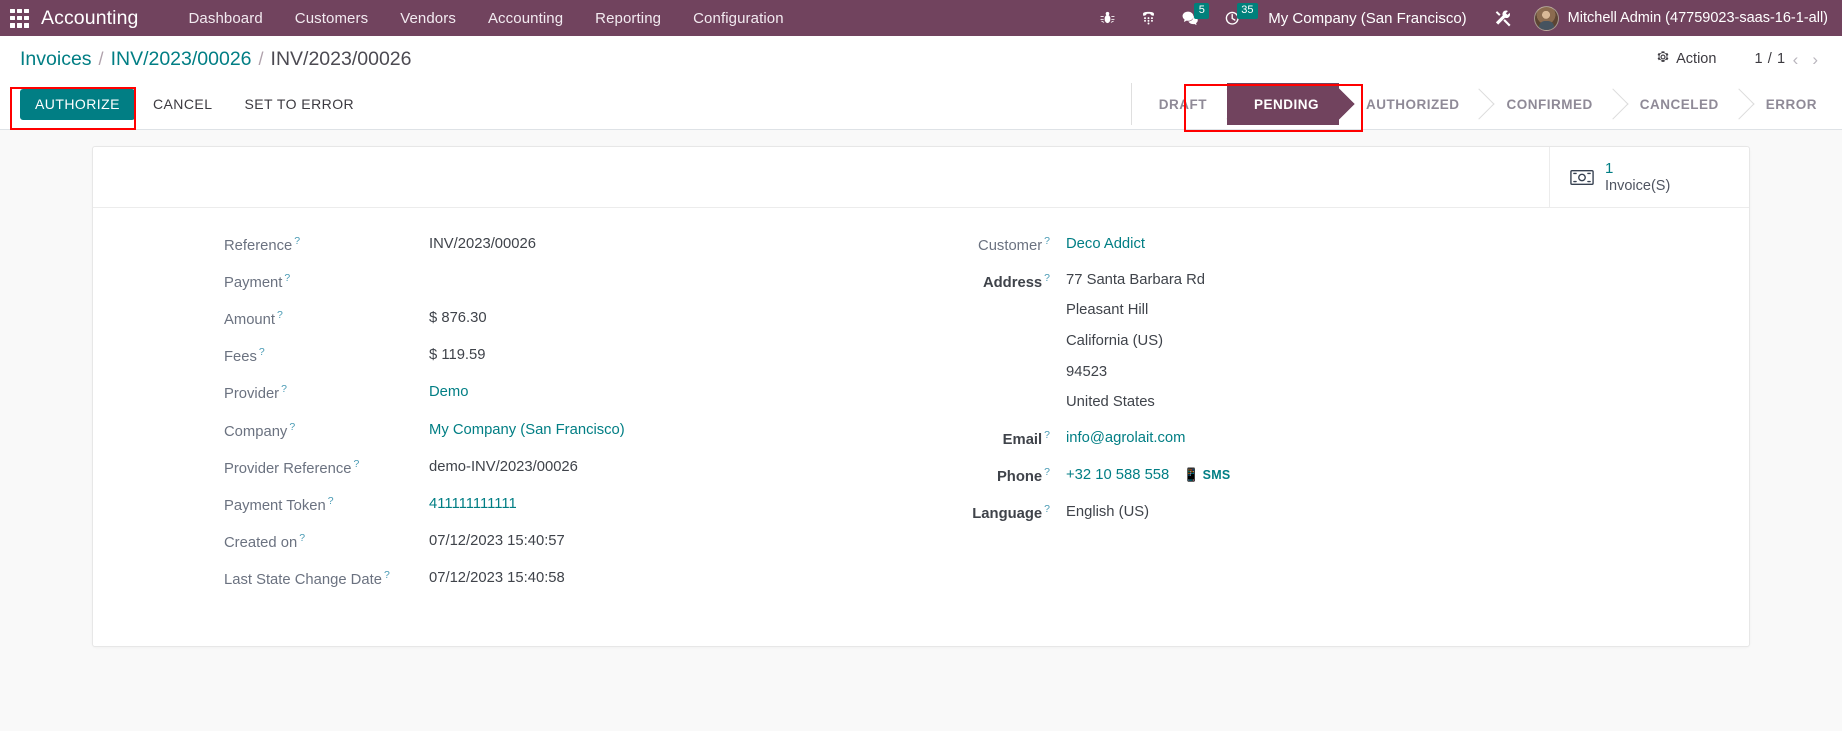  What do you see at coordinates (738, 18) in the screenshot?
I see `menu-item-configuration: Configuration` at bounding box center [738, 18].